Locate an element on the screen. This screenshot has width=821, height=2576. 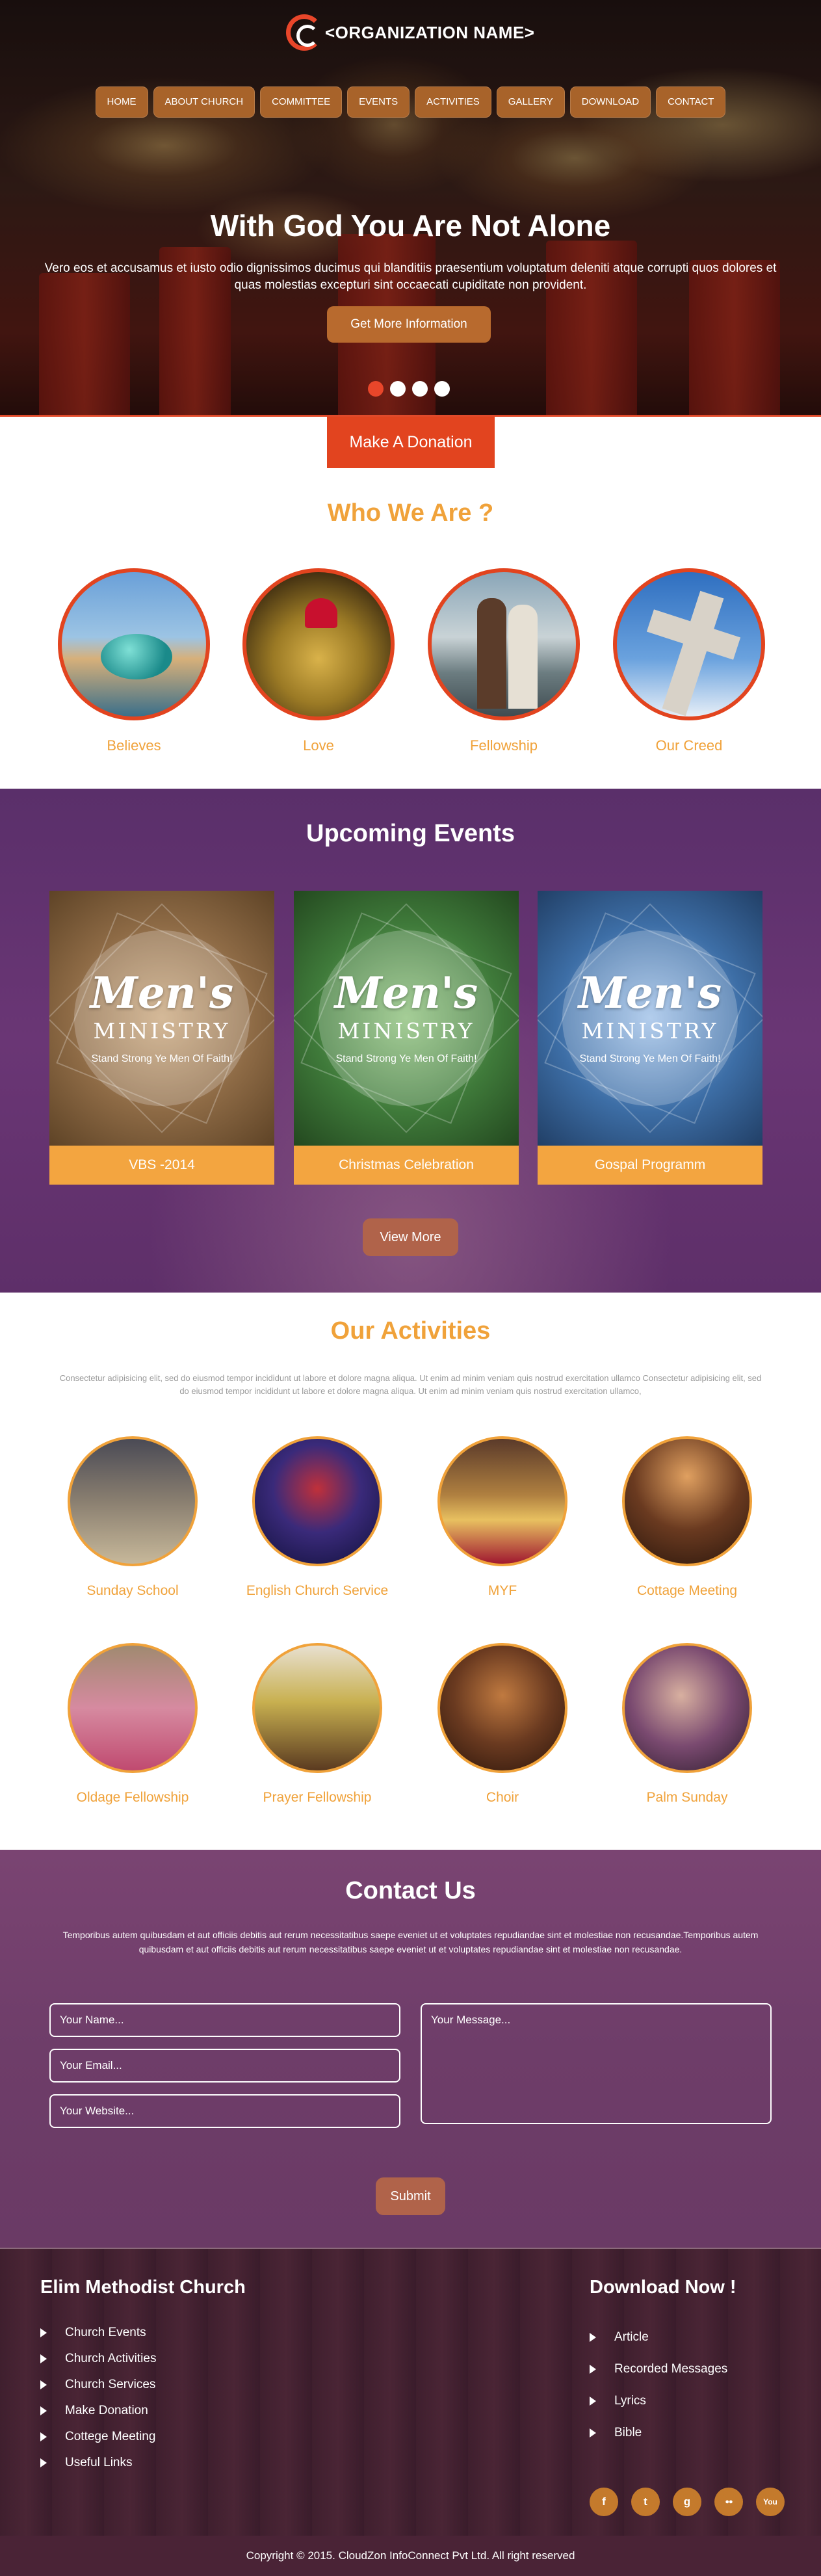
footer-link-label: Lyrics is located at coordinates (630, 2400).